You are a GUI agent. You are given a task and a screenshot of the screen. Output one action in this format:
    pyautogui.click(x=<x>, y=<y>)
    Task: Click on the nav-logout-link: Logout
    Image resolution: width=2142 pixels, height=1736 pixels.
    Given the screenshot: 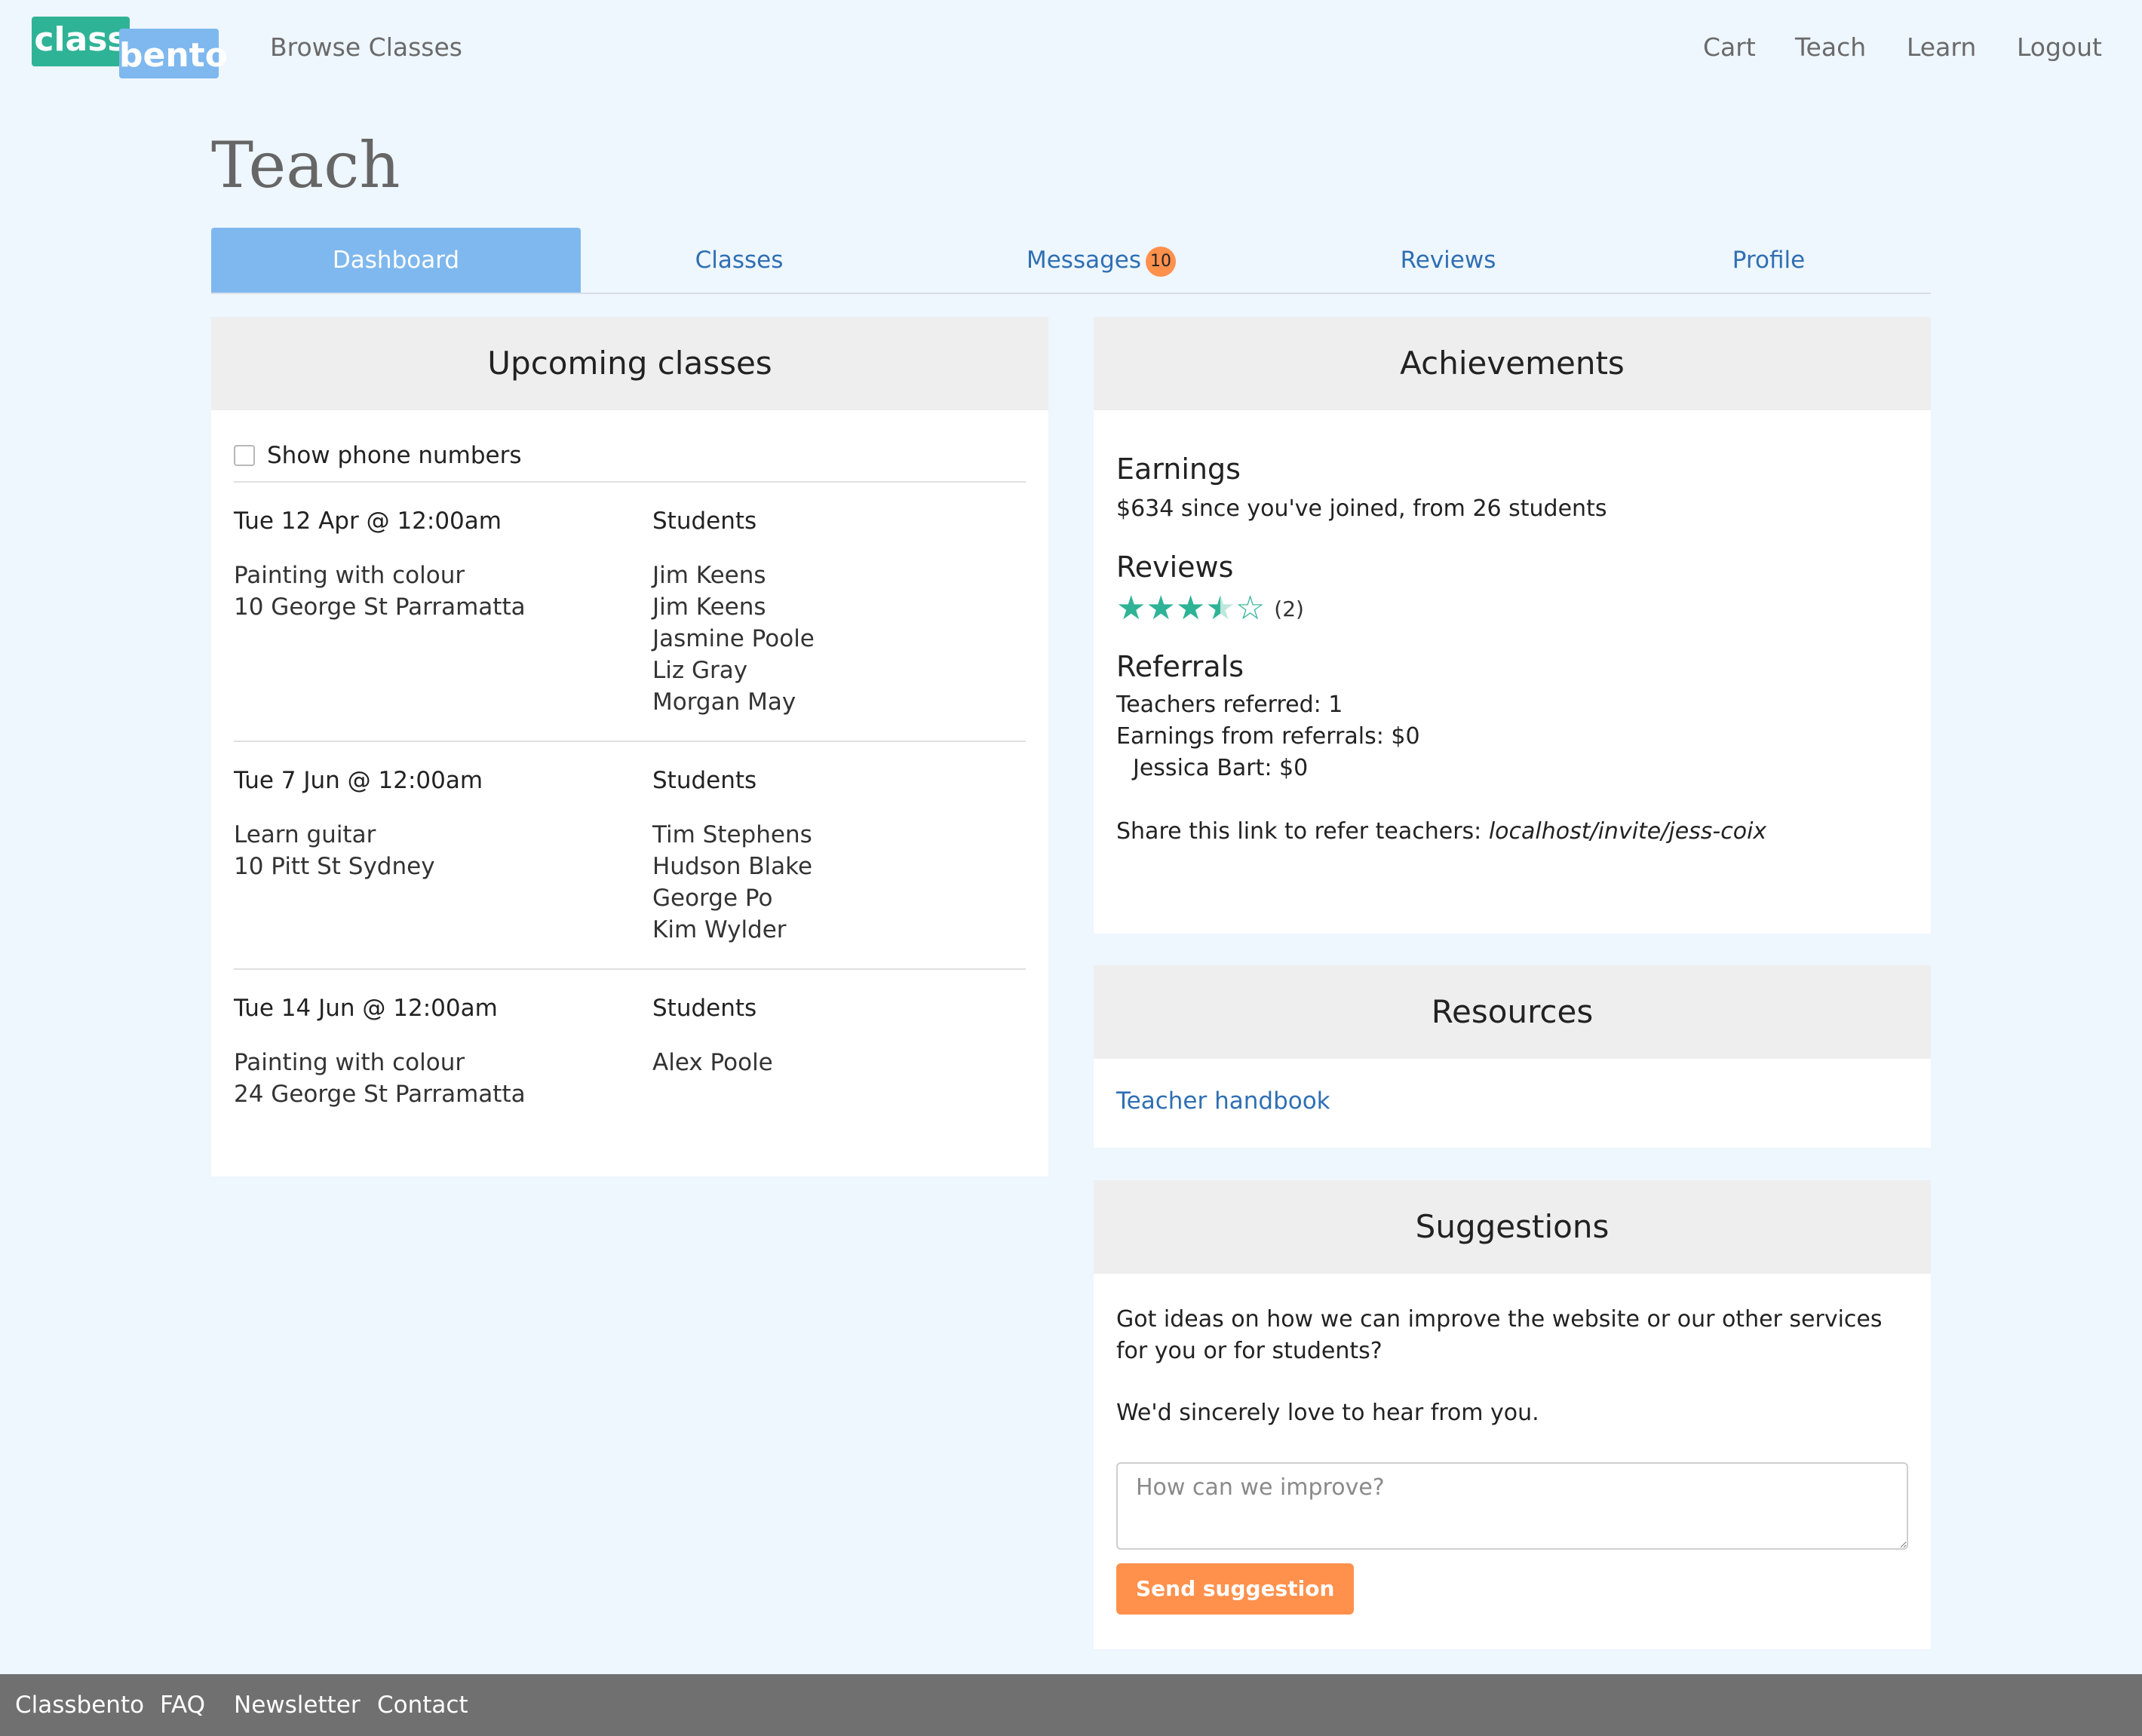 What is the action you would take?
    pyautogui.click(x=2059, y=48)
    